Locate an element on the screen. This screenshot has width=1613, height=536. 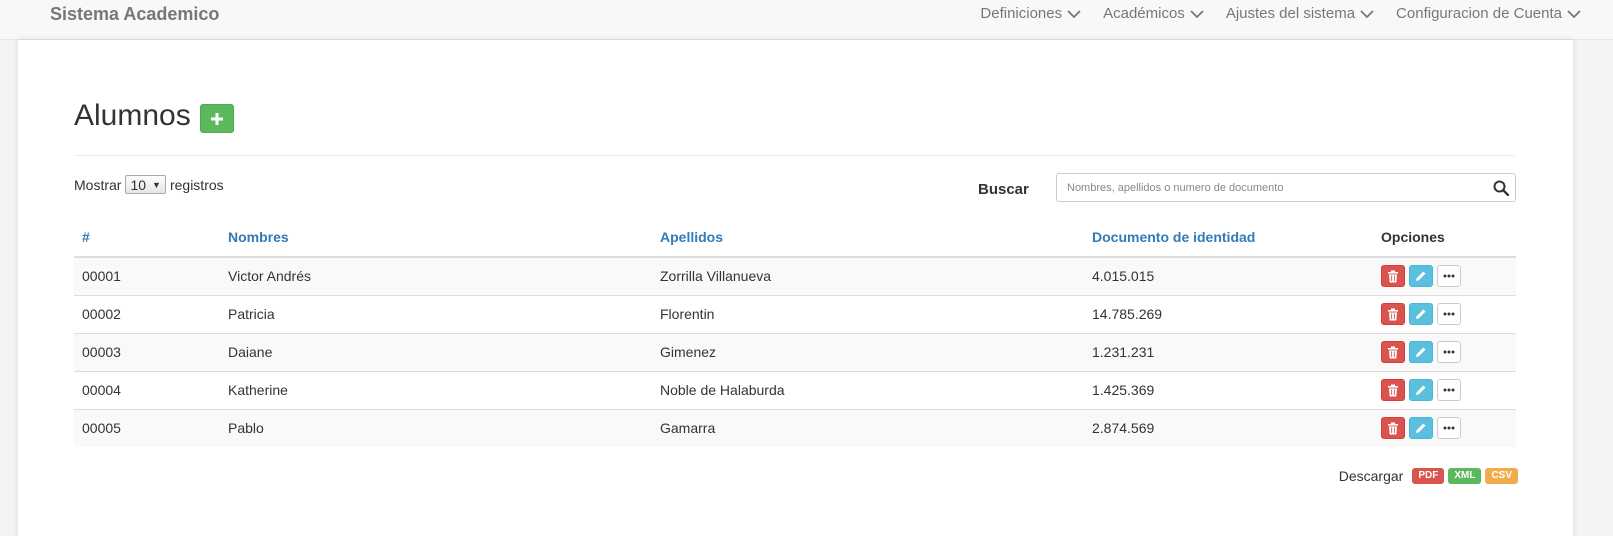
header-apellidos: Apellidos is located at coordinates (868, 238).